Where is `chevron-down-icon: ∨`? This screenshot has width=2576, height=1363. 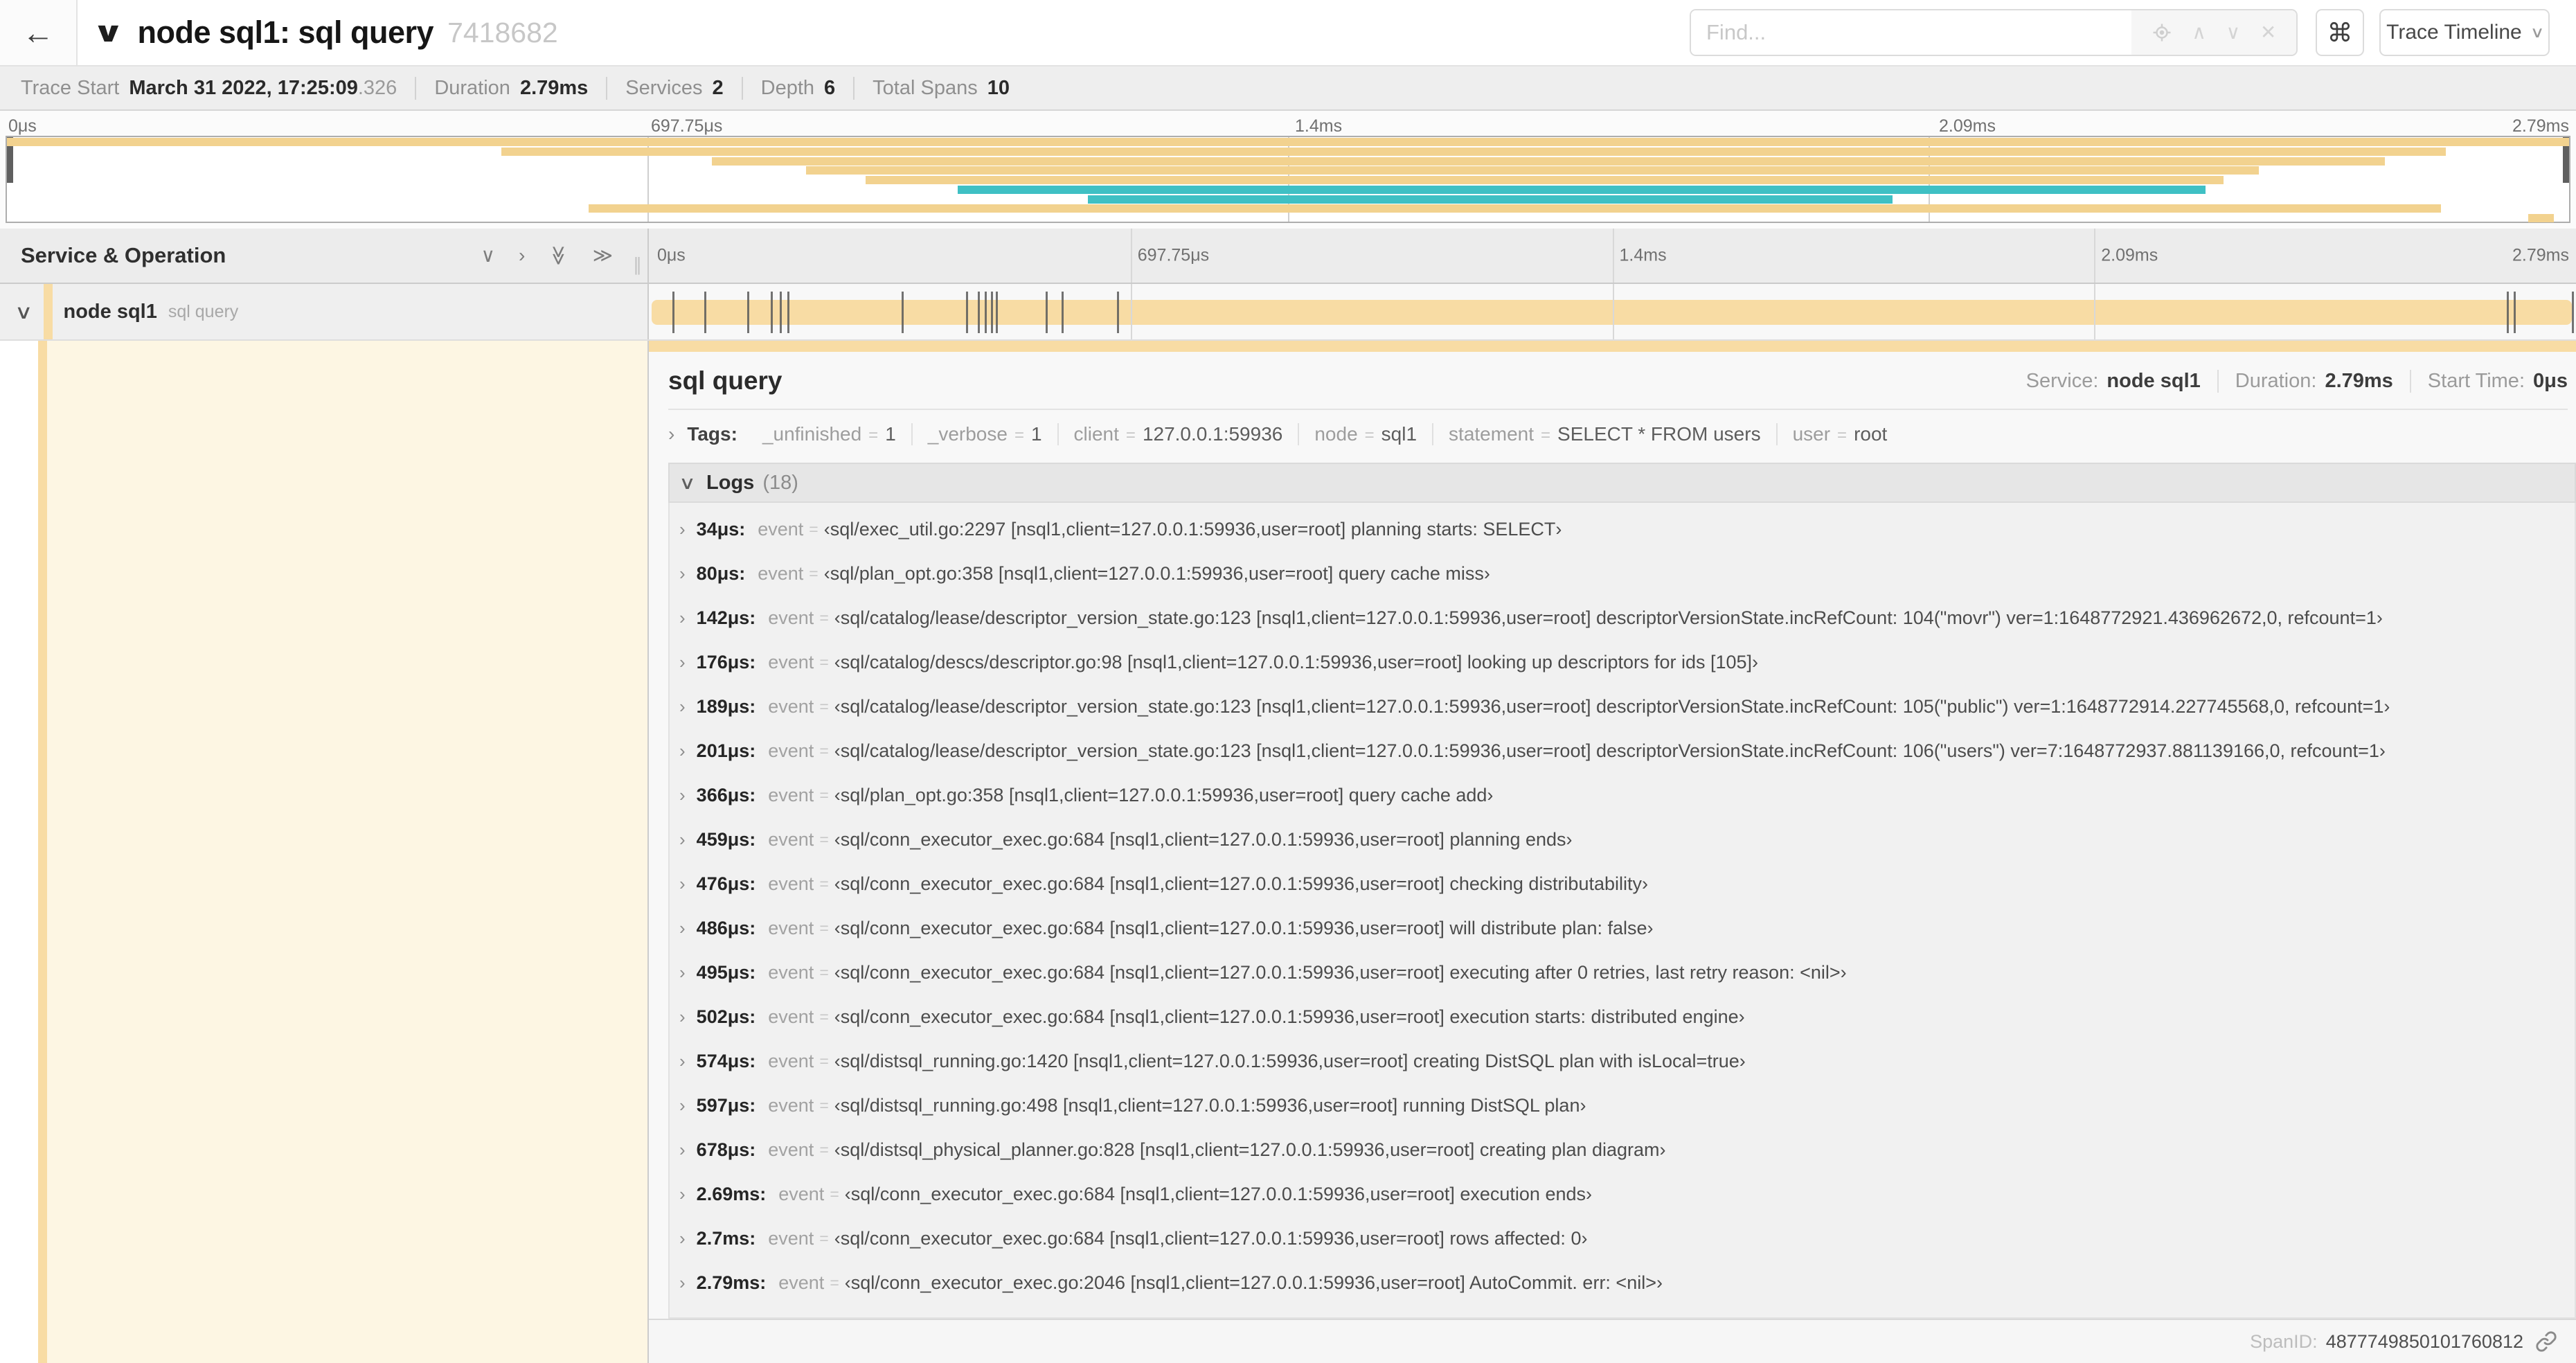
chevron-down-icon: ∨ is located at coordinates (687, 483).